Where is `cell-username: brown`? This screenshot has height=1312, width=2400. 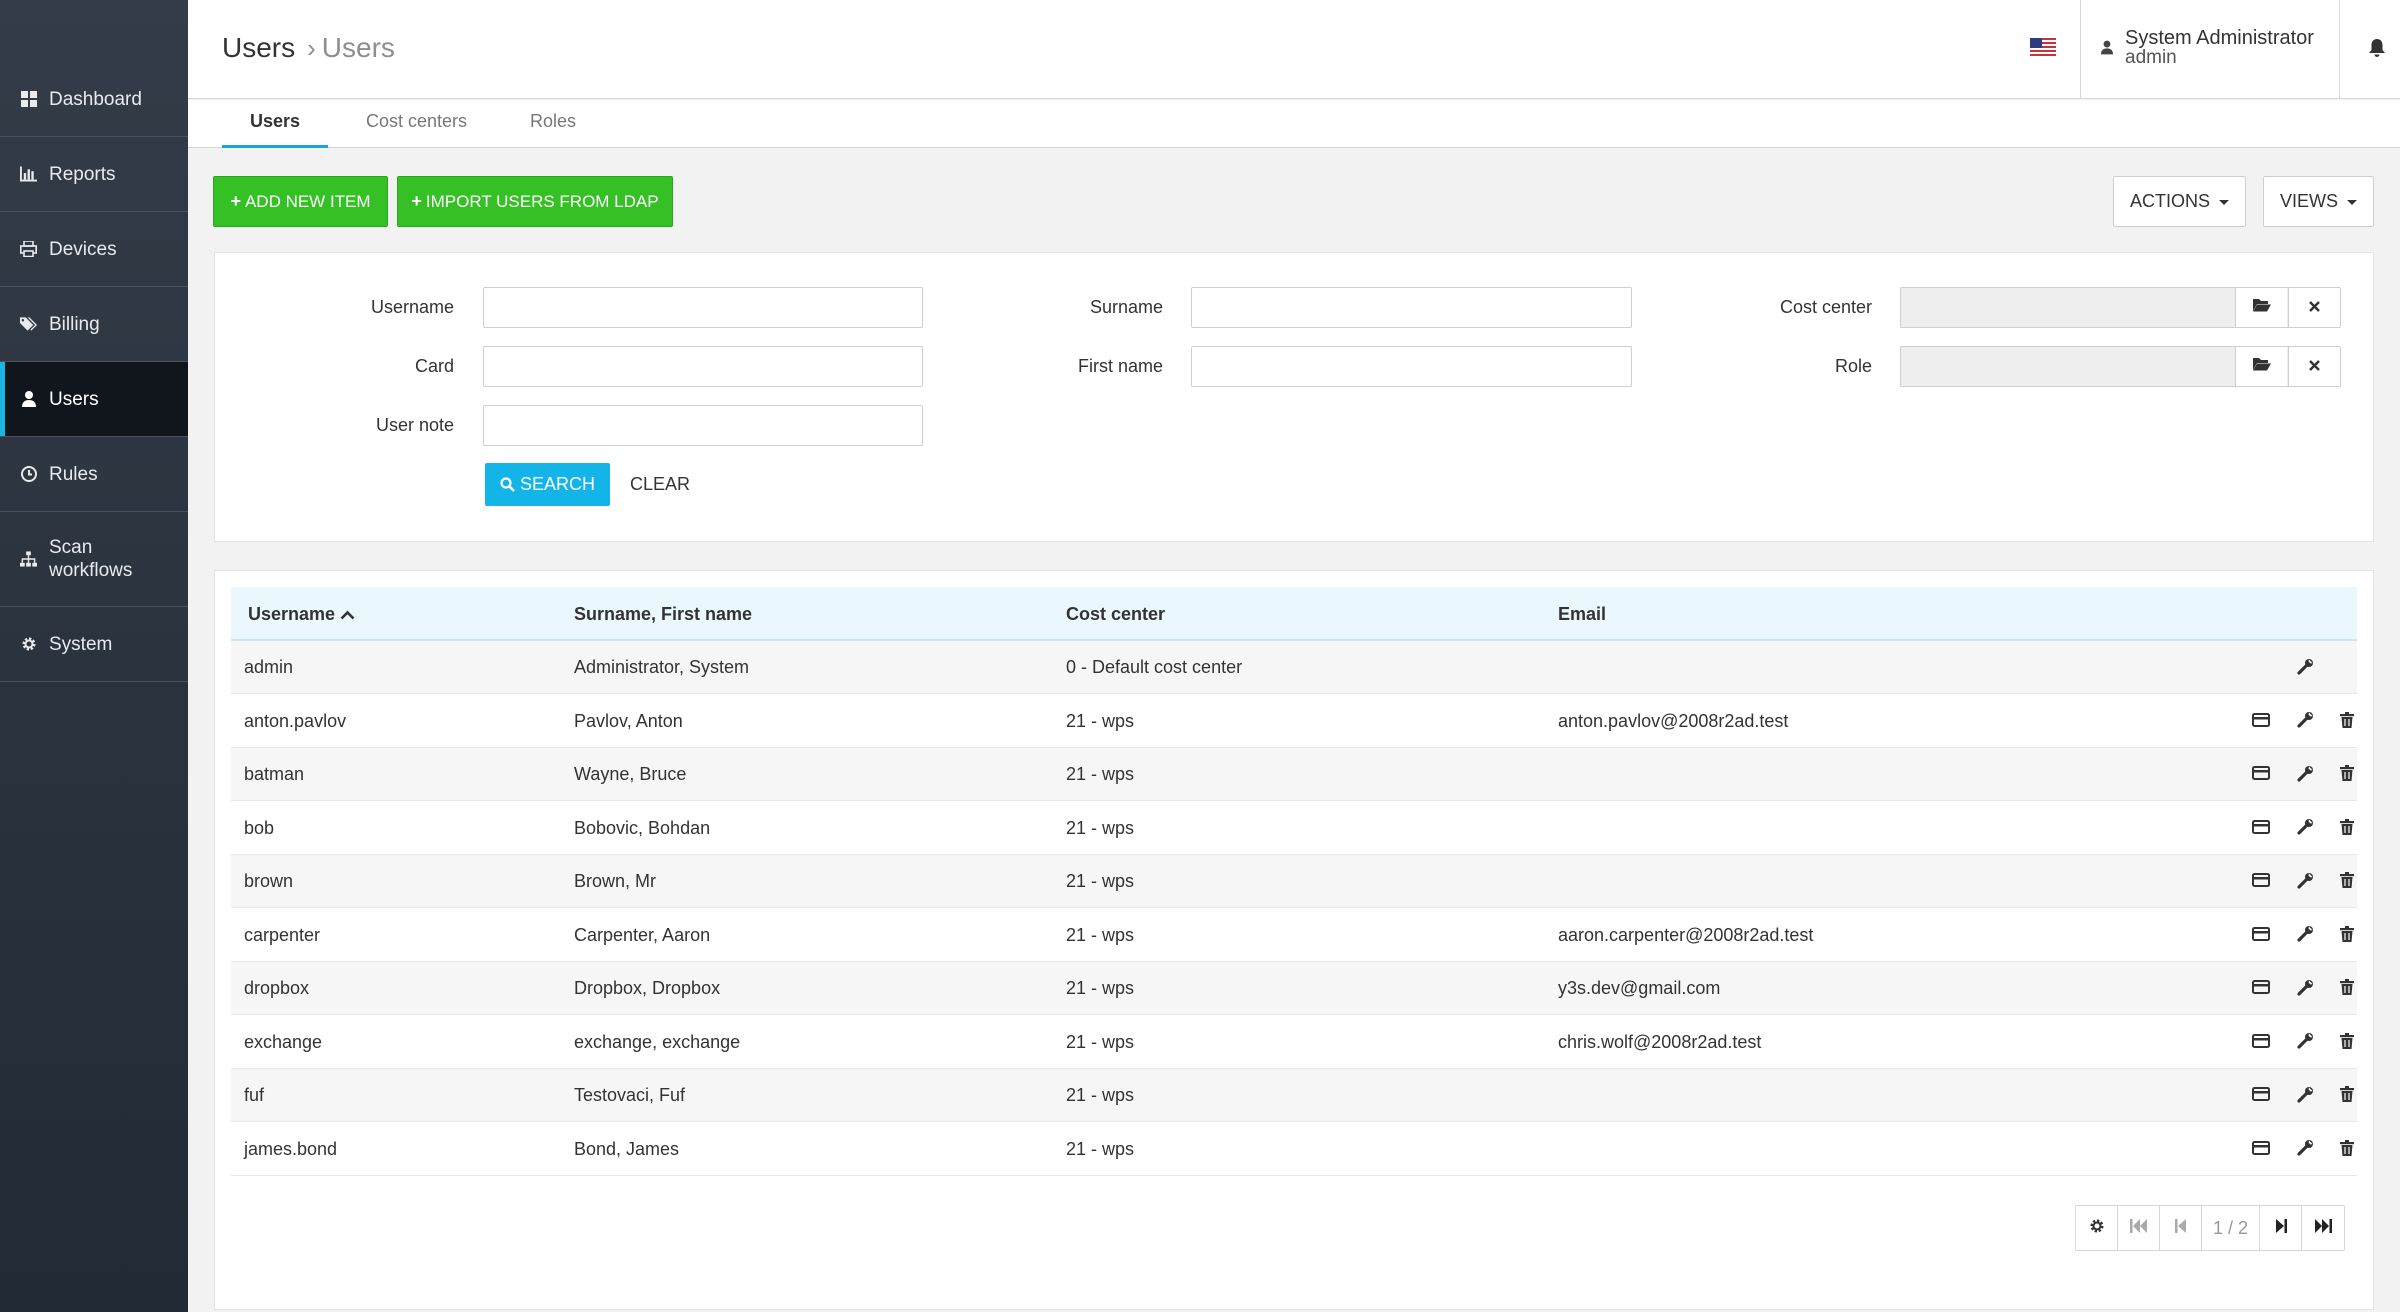
cell-username: brown is located at coordinates (269, 881).